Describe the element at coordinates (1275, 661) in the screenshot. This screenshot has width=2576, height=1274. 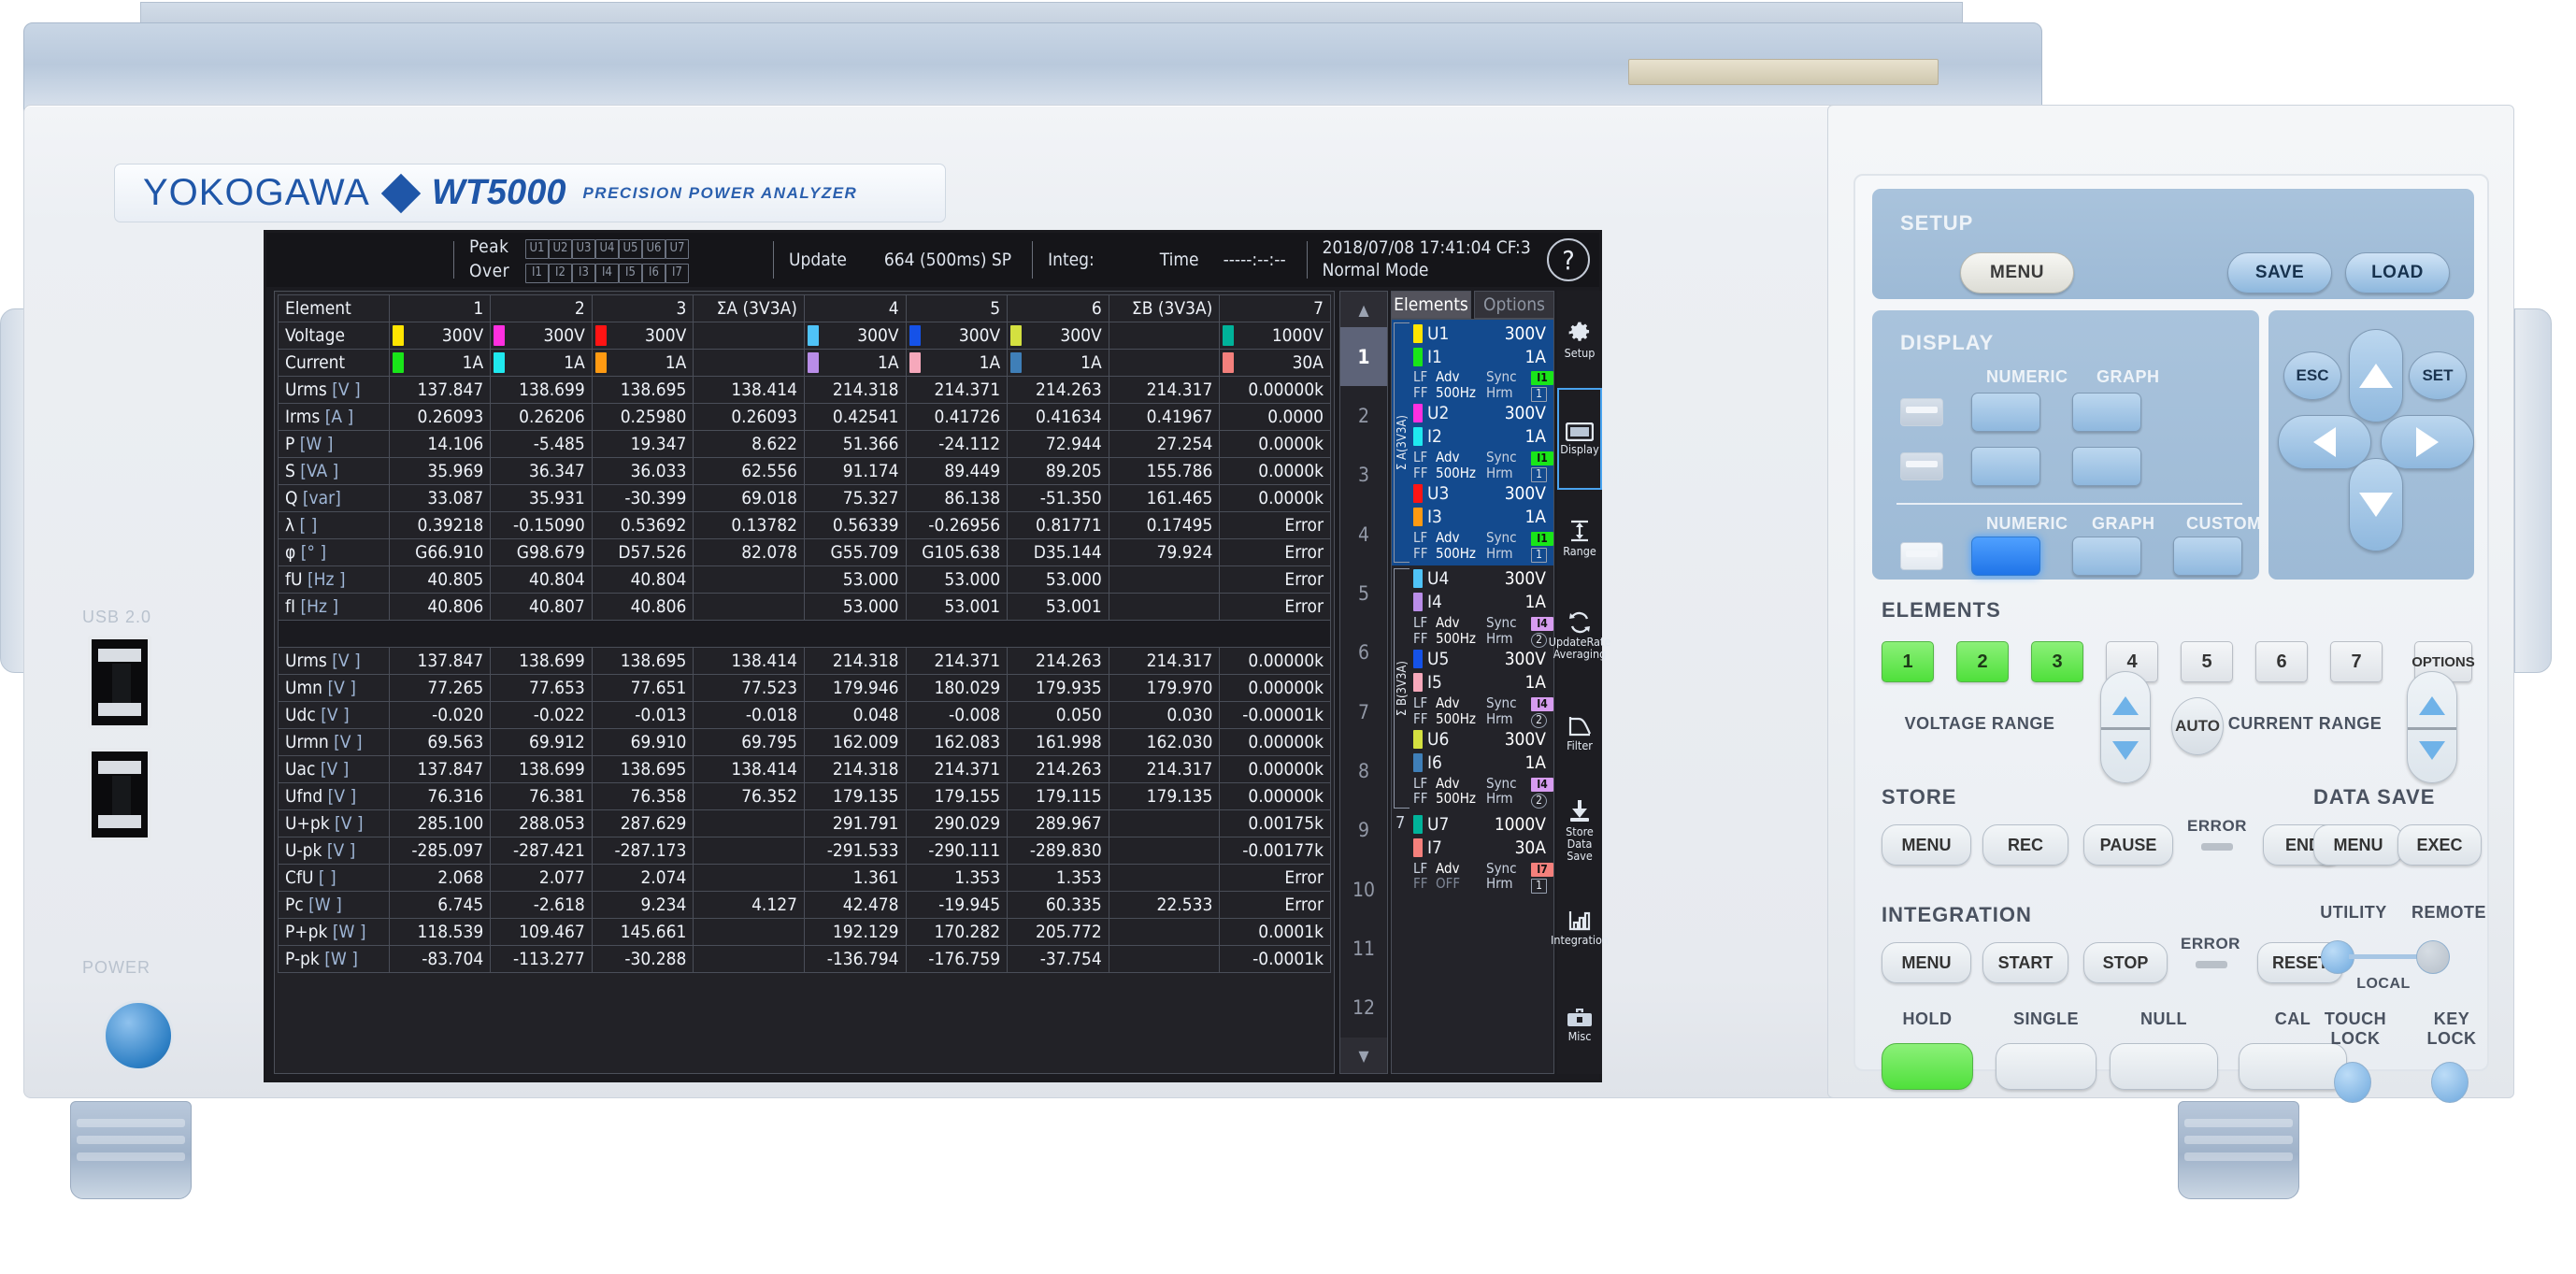
I see `table-cell: 0.00000k` at that location.